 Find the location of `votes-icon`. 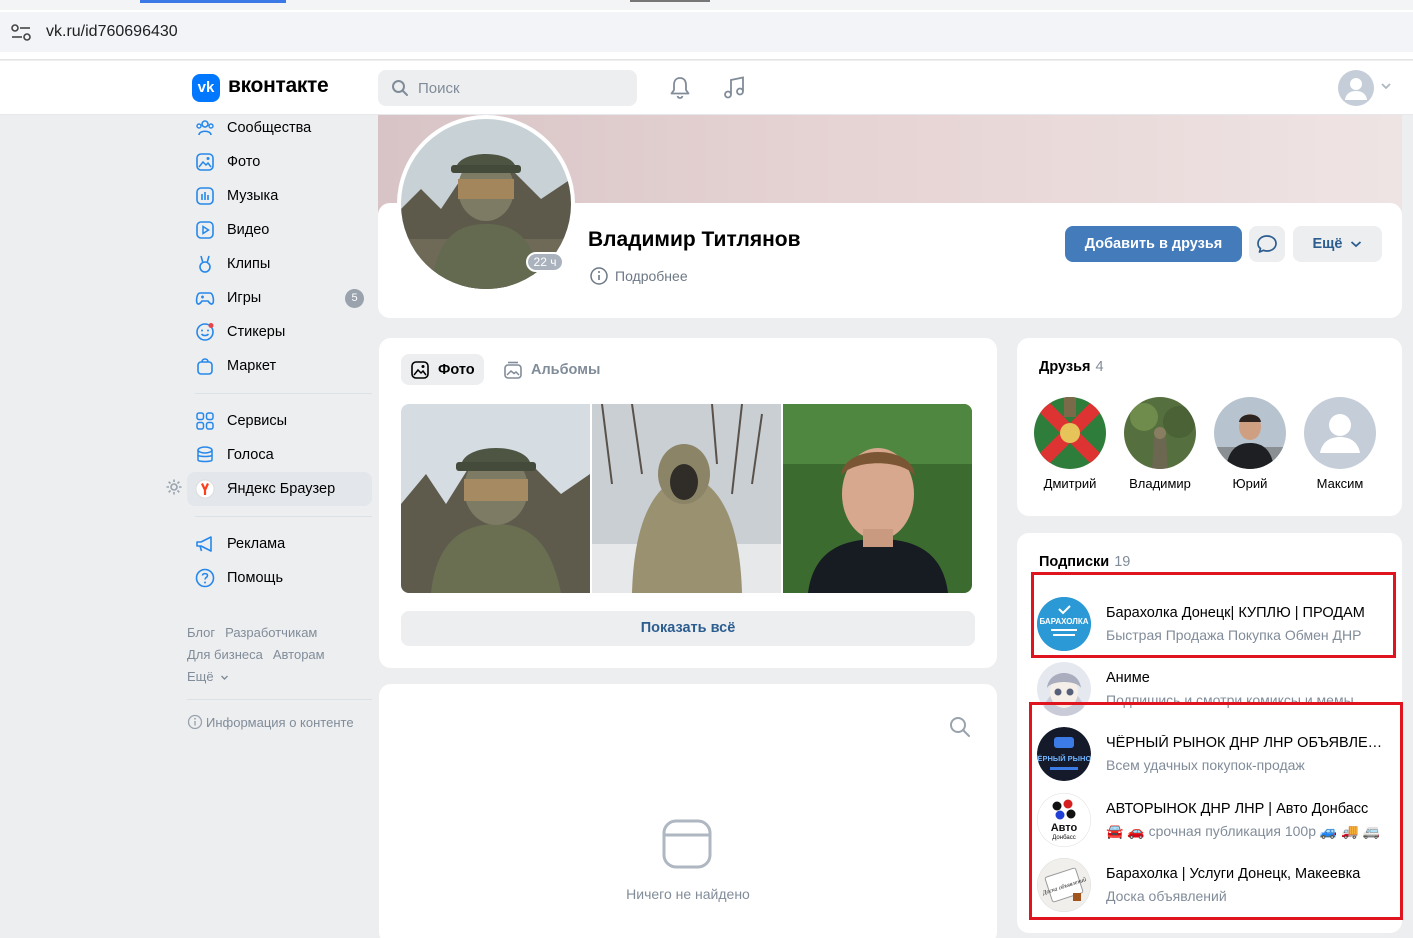

votes-icon is located at coordinates (205, 454).